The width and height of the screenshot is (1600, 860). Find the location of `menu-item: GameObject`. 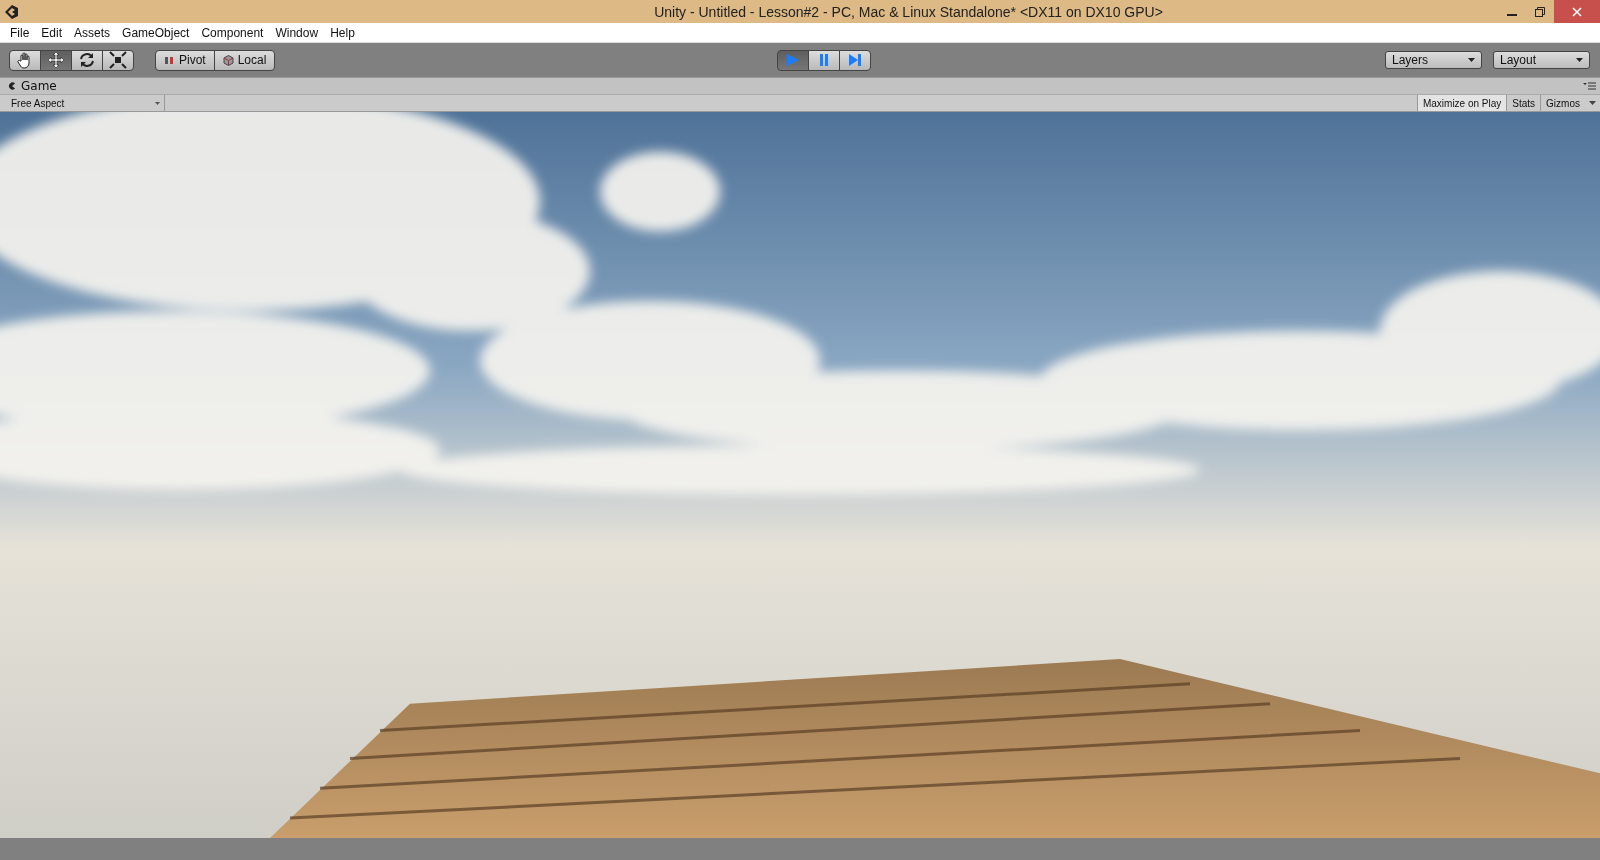

menu-item: GameObject is located at coordinates (156, 32).